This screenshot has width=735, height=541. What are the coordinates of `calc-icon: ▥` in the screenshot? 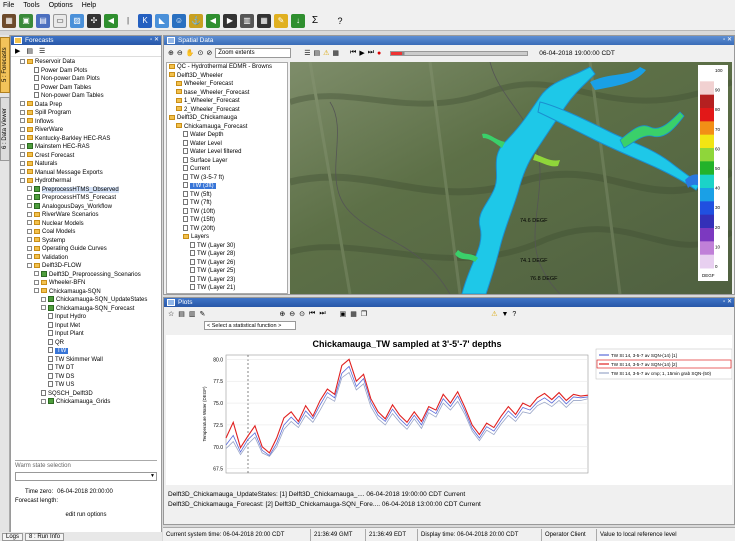 It's located at (247, 20).